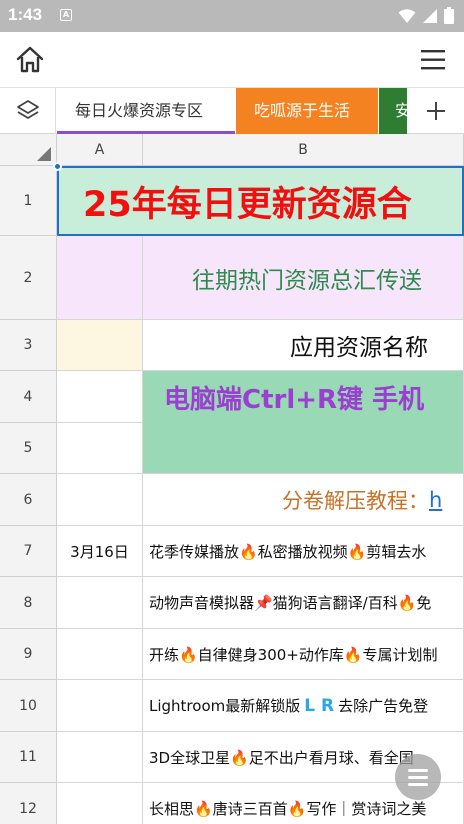 This screenshot has width=464, height=824. Describe the element at coordinates (430, 15) in the screenshot. I see `signal-icon` at that location.